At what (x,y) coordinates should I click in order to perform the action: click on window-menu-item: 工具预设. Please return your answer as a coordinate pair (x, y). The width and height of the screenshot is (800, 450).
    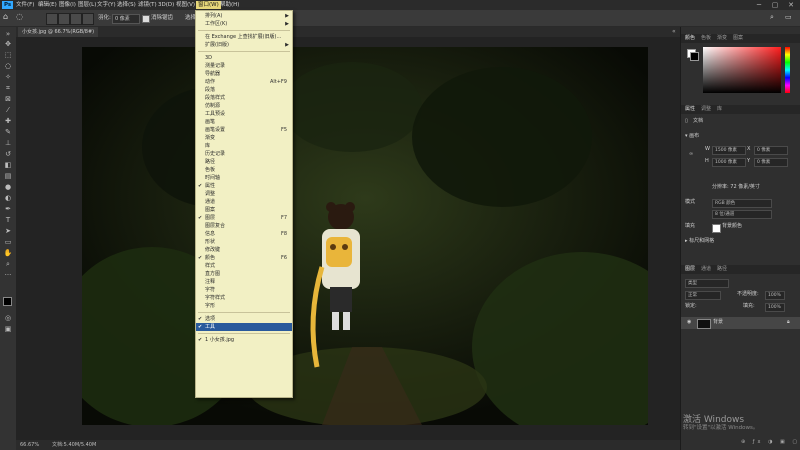
    Looking at the image, I should click on (244, 114).